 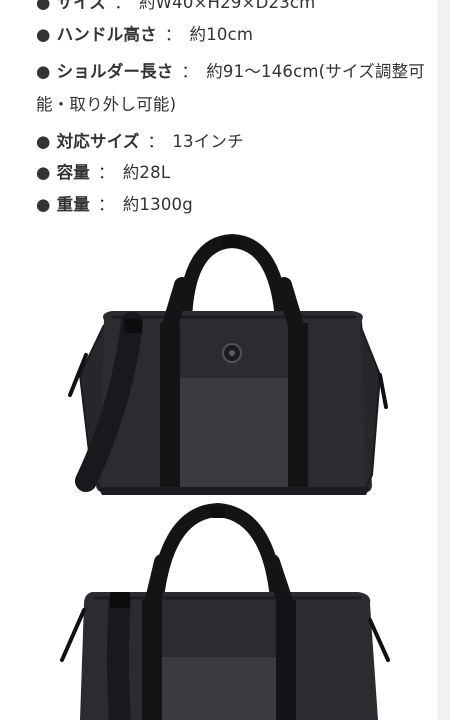 What do you see at coordinates (221, 34) in the screenshot?
I see `spec-value: 約10cm` at bounding box center [221, 34].